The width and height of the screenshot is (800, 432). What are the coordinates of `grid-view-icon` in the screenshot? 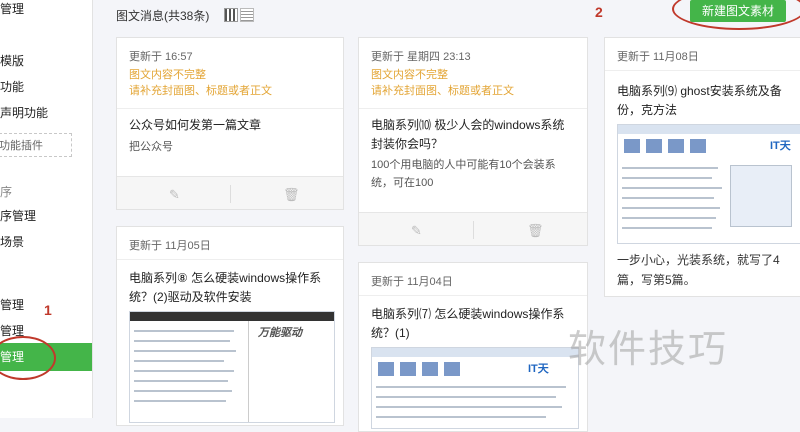 It's located at (231, 15).